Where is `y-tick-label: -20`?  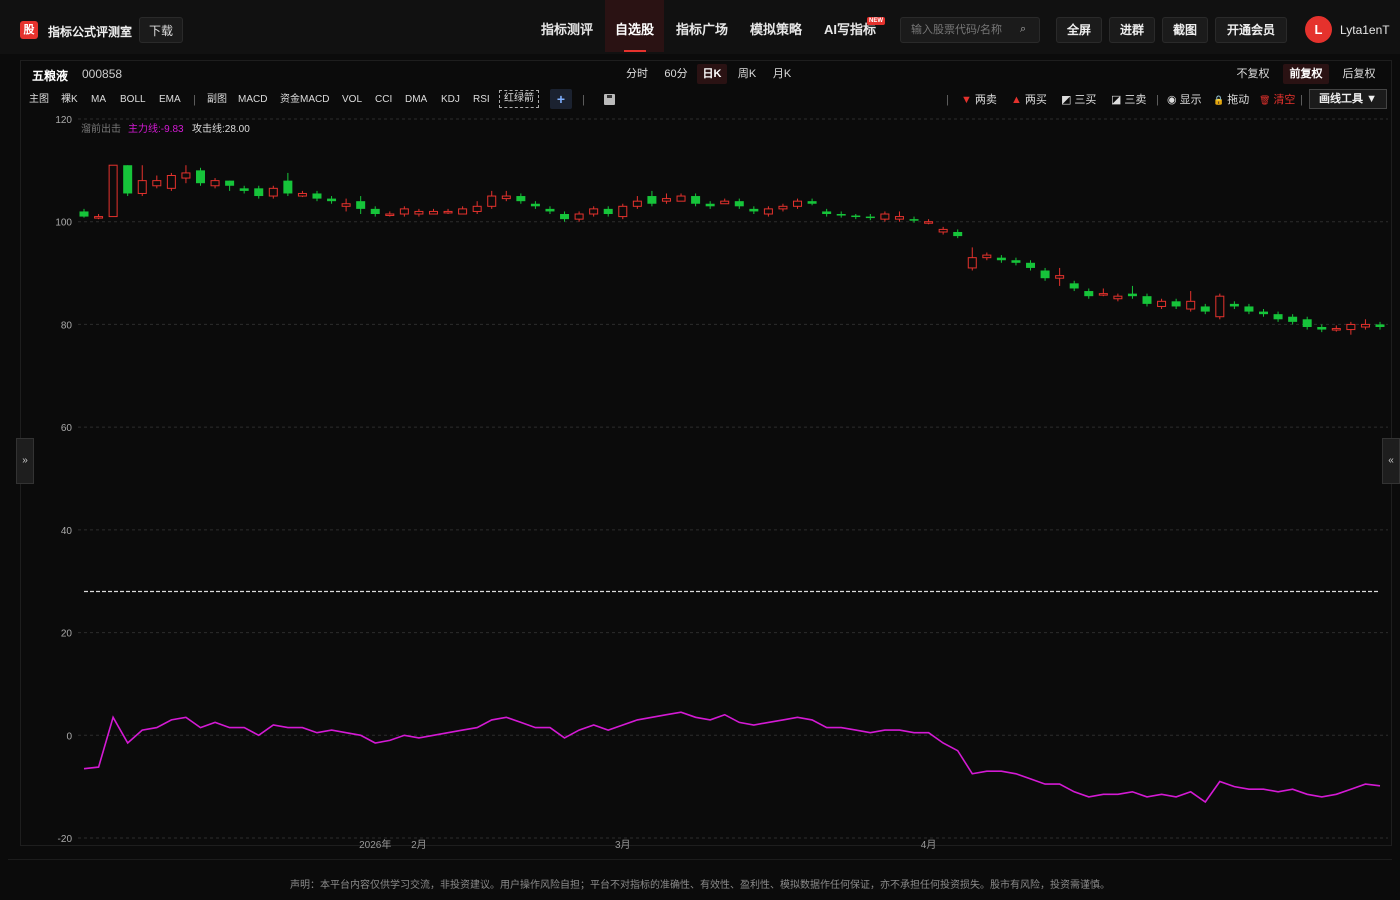
y-tick-label: -20 is located at coordinates (65, 839).